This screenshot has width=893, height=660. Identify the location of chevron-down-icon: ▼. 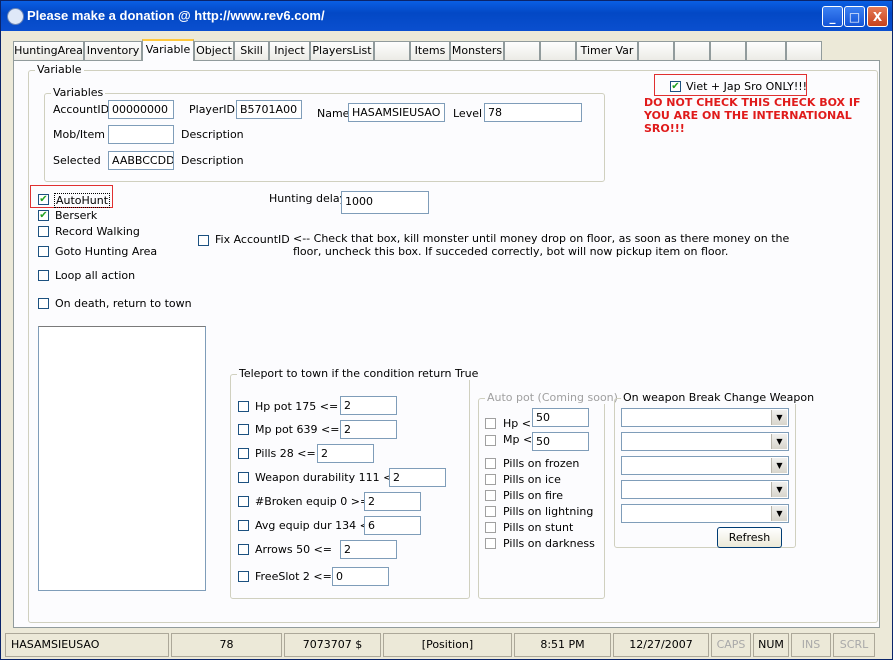
(779, 417).